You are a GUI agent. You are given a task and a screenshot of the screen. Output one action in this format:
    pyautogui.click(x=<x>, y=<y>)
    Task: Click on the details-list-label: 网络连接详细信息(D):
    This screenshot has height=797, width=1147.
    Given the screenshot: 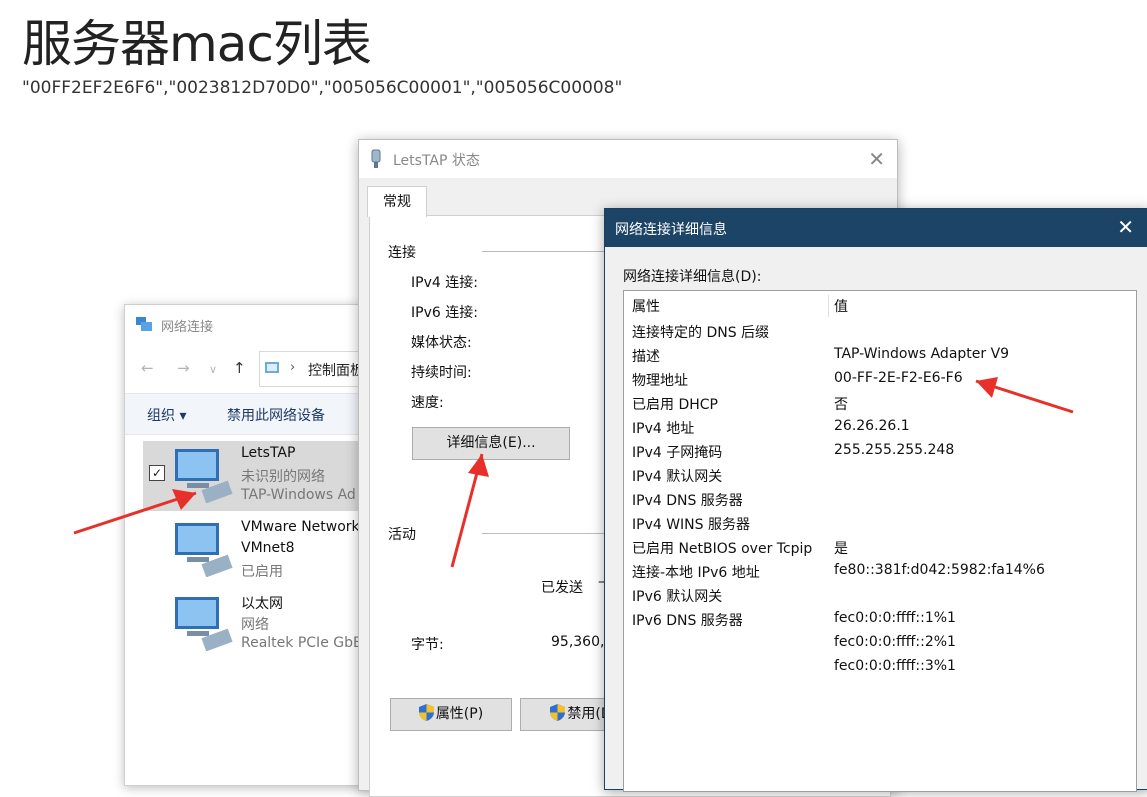 What is the action you would take?
    pyautogui.click(x=692, y=277)
    